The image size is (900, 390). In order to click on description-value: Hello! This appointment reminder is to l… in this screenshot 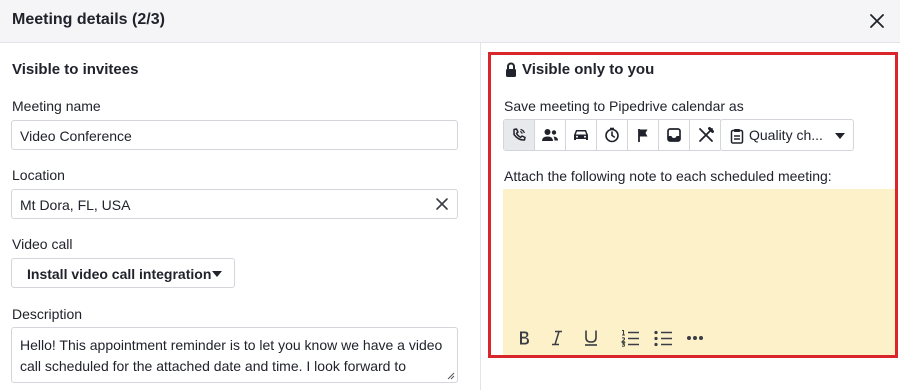, I will do `click(231, 359)`.